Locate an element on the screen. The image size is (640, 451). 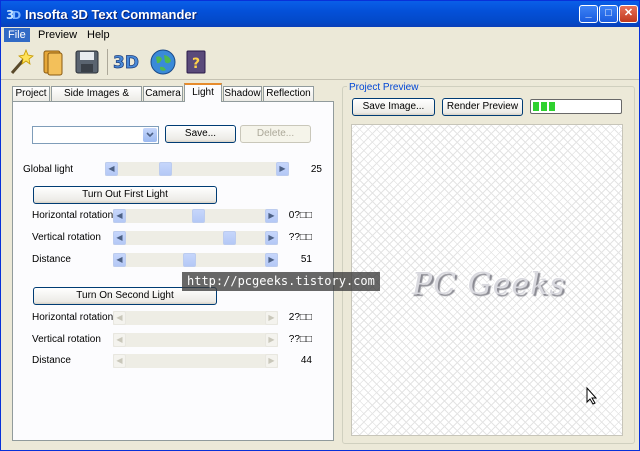
toolbar-separator is located at coordinates (107, 62).